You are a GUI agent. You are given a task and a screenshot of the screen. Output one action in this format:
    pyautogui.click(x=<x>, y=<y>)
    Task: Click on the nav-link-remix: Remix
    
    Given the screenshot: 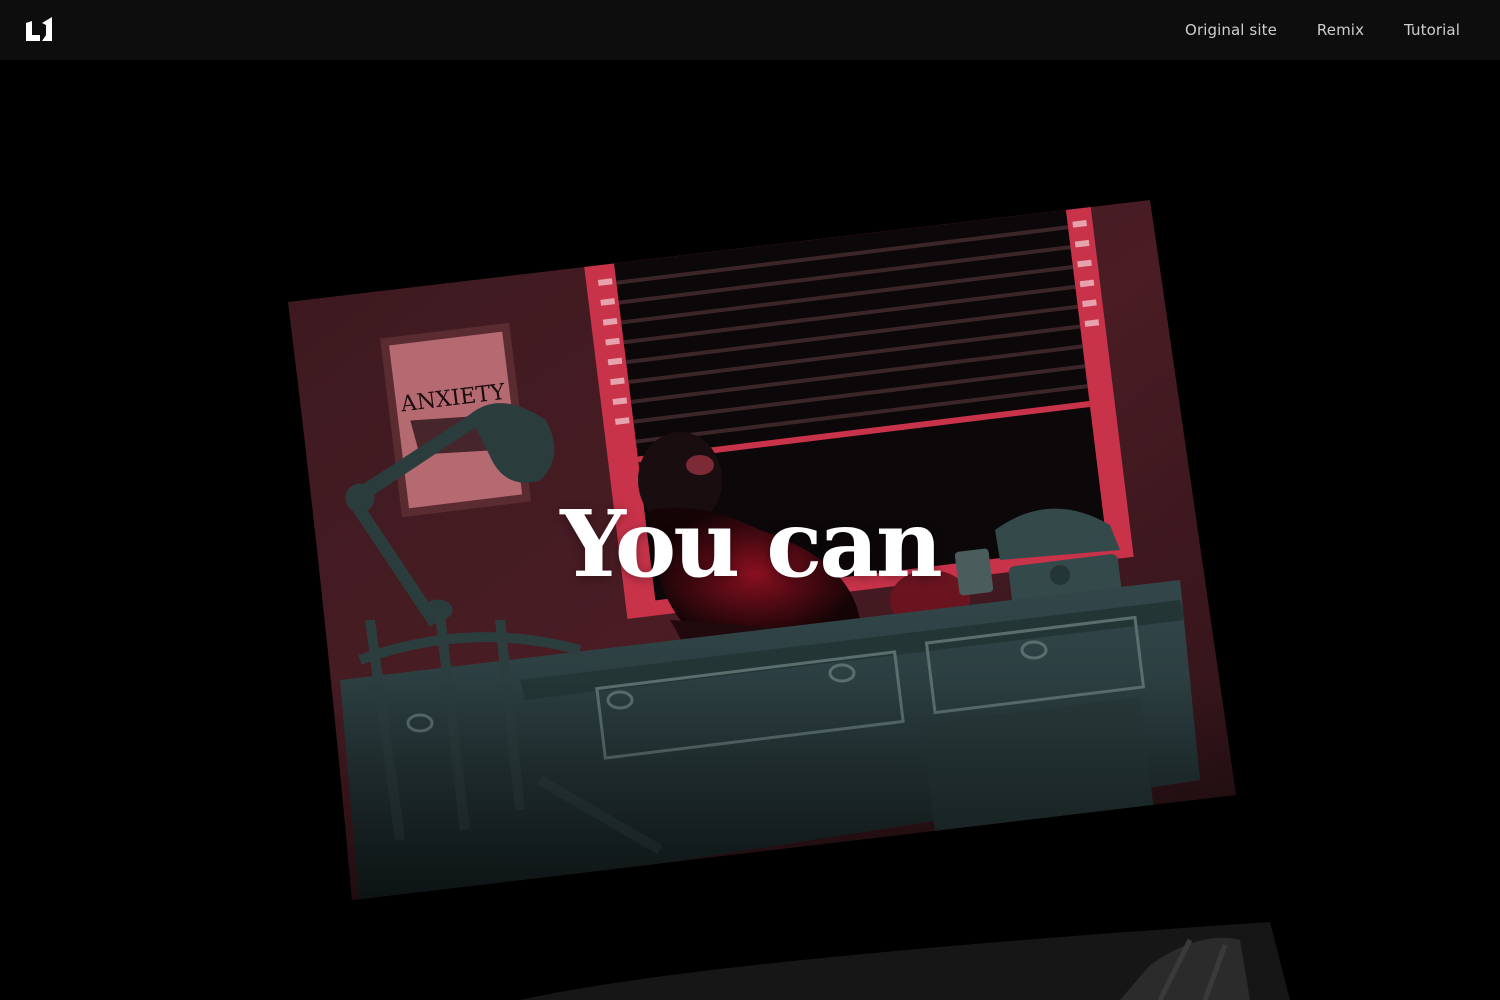 What is the action you would take?
    pyautogui.click(x=1340, y=30)
    